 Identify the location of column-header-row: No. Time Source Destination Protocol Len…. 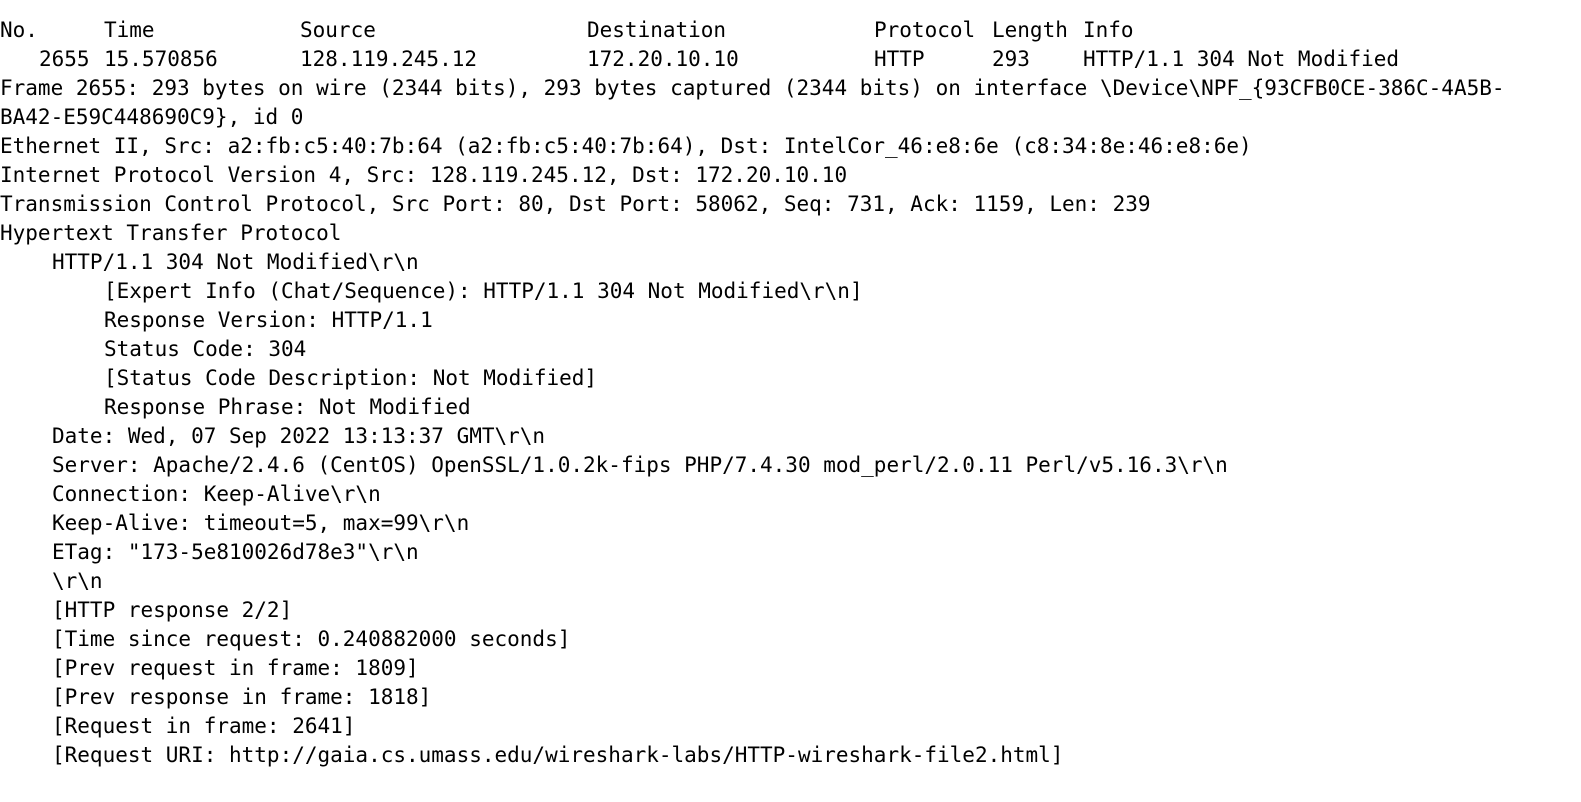
(567, 30).